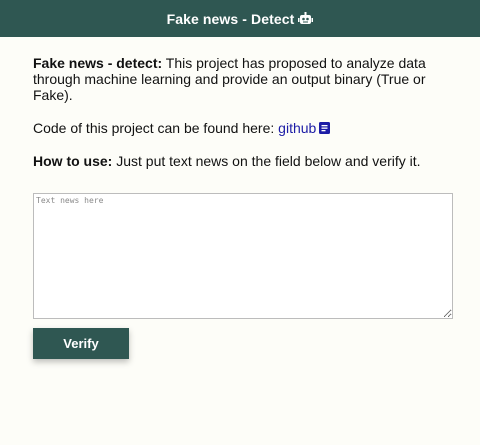 This screenshot has height=445, width=480. I want to click on robot-icon, so click(306, 18).